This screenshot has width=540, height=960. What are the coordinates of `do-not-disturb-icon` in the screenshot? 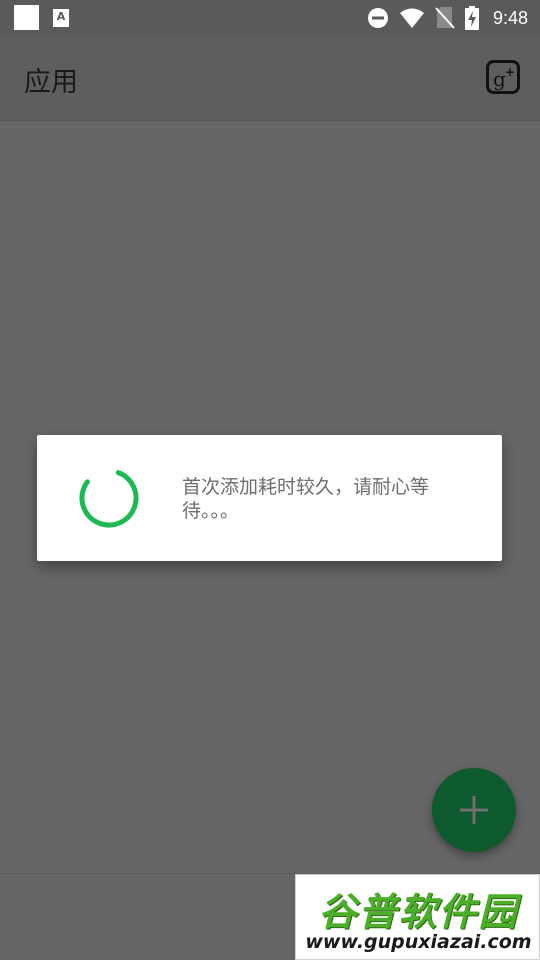 It's located at (377, 18).